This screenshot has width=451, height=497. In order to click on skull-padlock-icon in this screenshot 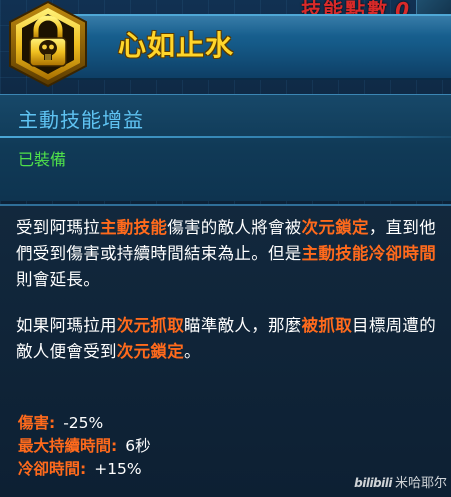, I will do `click(48, 44)`.